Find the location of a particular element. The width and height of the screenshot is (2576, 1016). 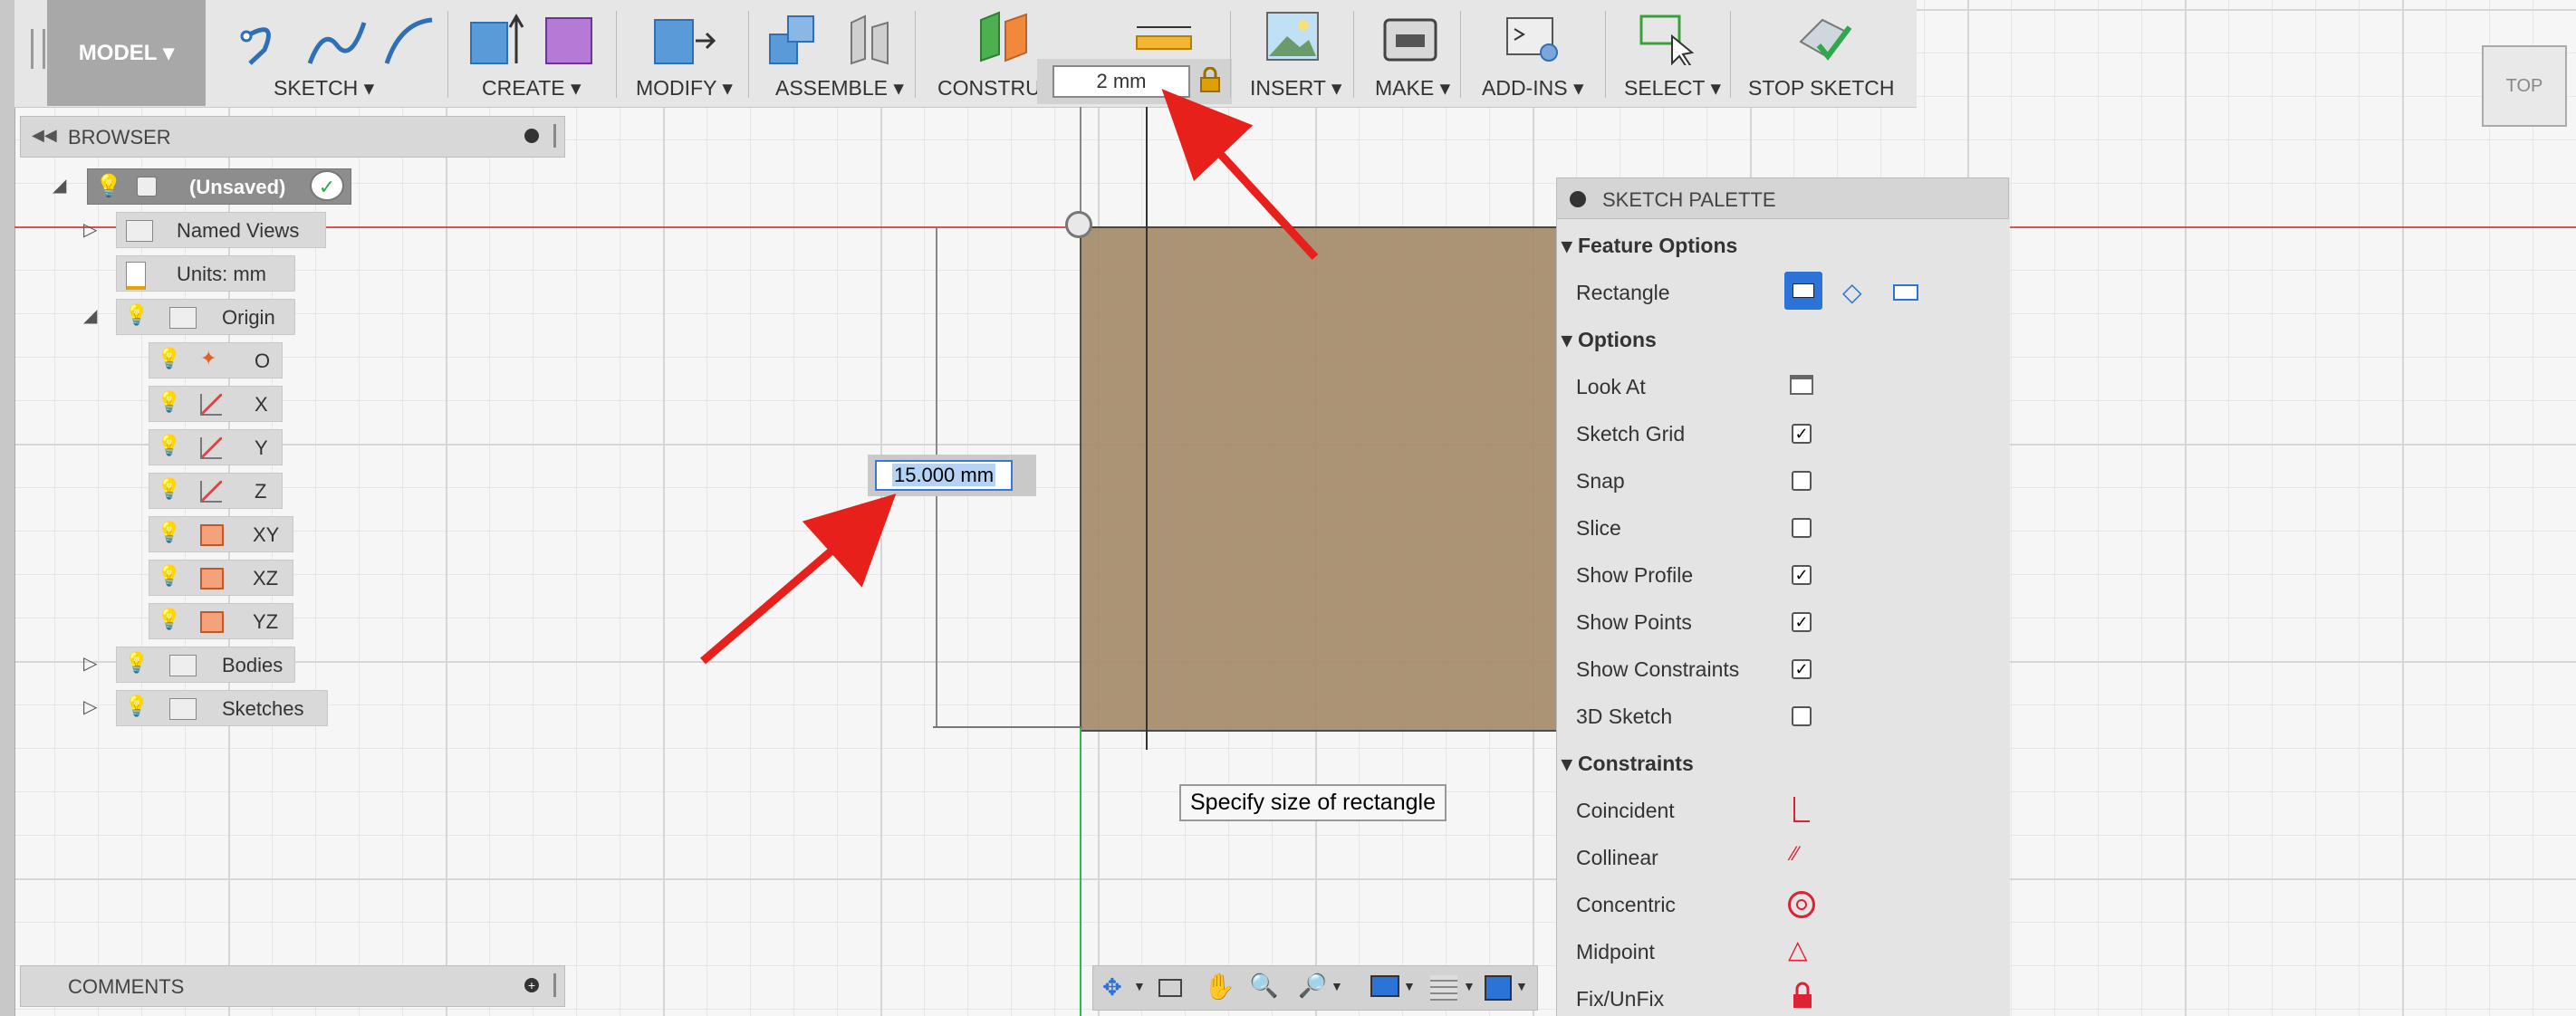

construct-tool-icon is located at coordinates (1008, 38).